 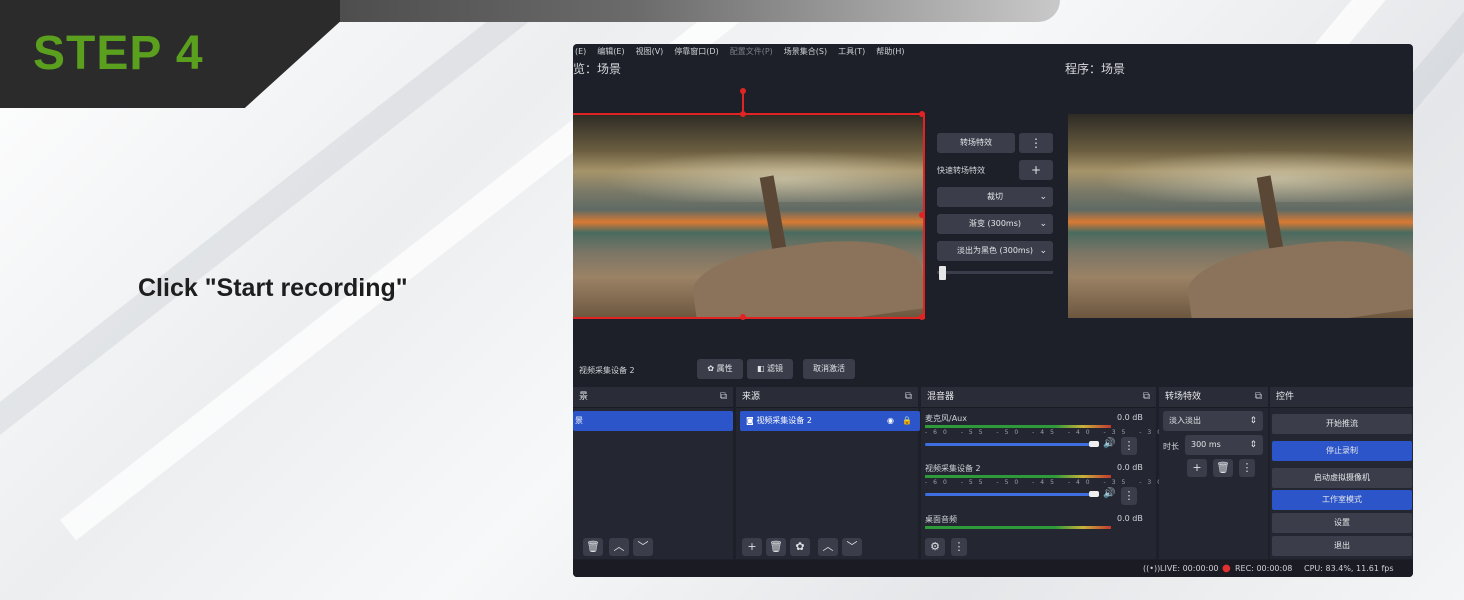 What do you see at coordinates (1342, 424) in the screenshot?
I see `start-streaming-button: 开始推流` at bounding box center [1342, 424].